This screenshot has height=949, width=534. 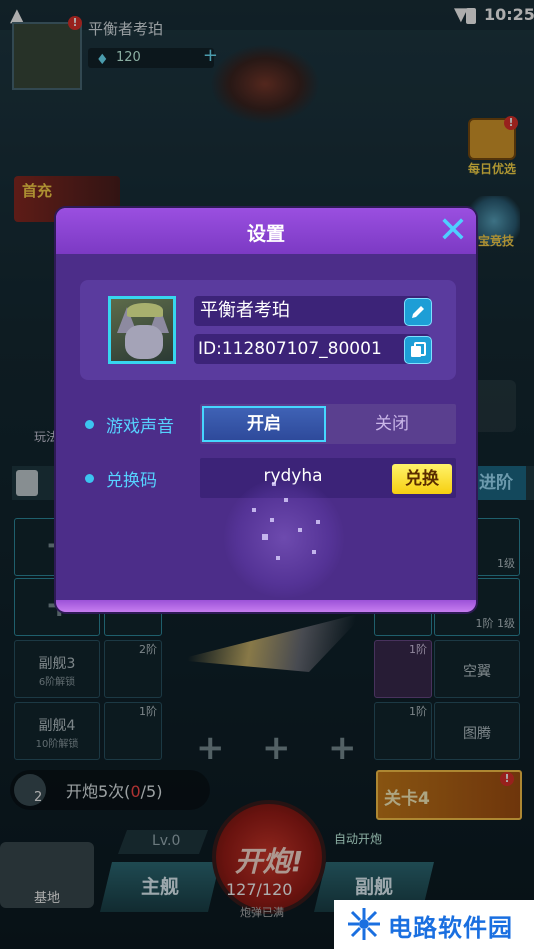 I want to click on copy-id-button, so click(x=418, y=350).